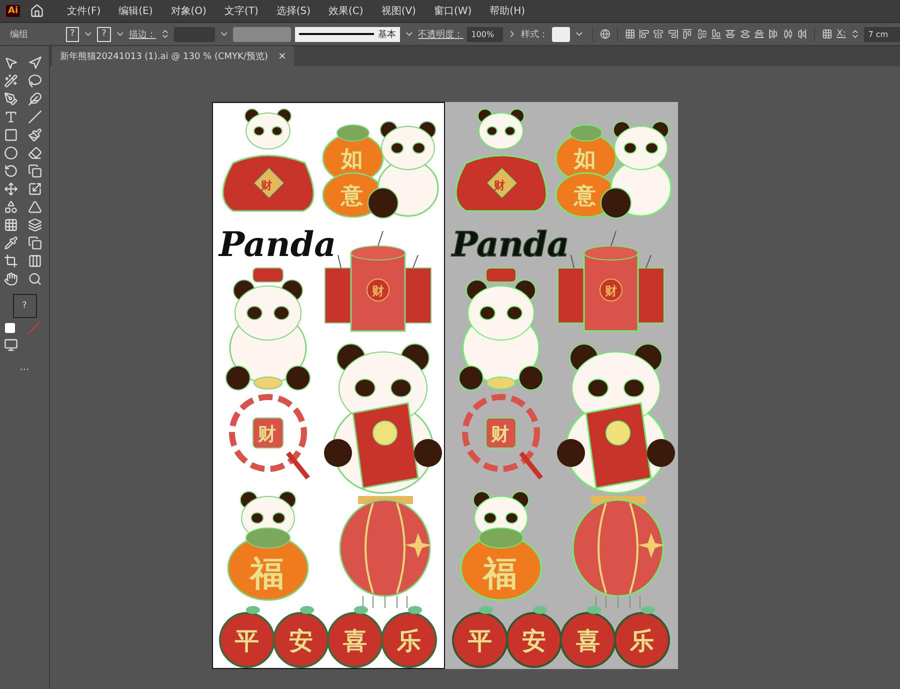 This screenshot has height=689, width=900. I want to click on style-label: 样式：, so click(534, 34).